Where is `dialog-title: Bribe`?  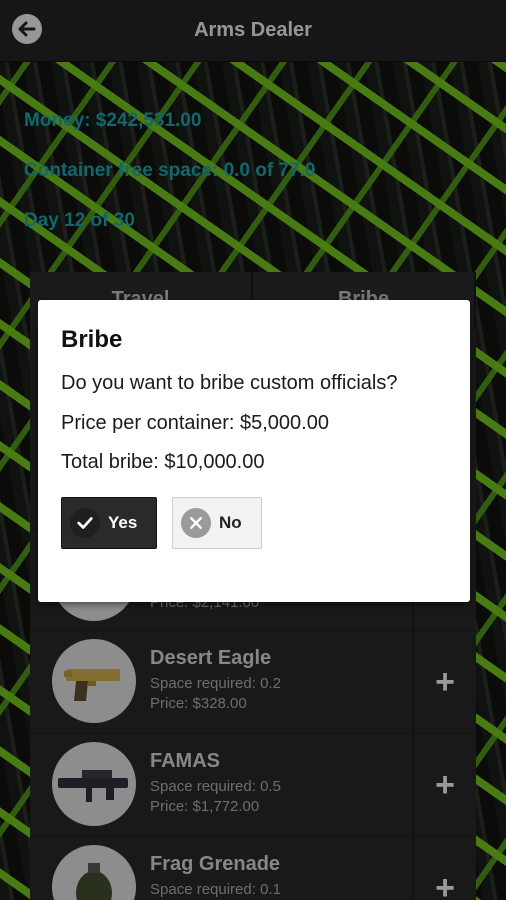
dialog-title: Bribe is located at coordinates (92, 339).